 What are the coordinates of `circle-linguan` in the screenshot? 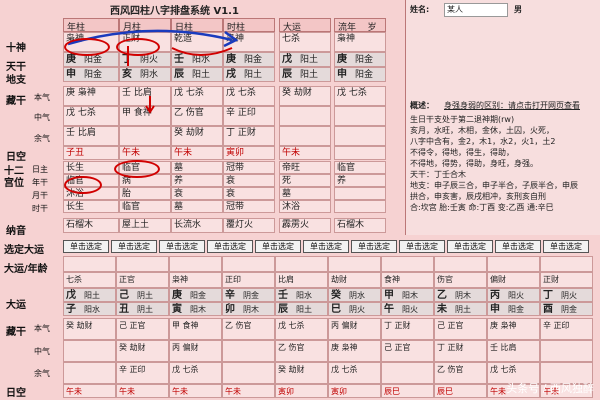 It's located at (137, 169).